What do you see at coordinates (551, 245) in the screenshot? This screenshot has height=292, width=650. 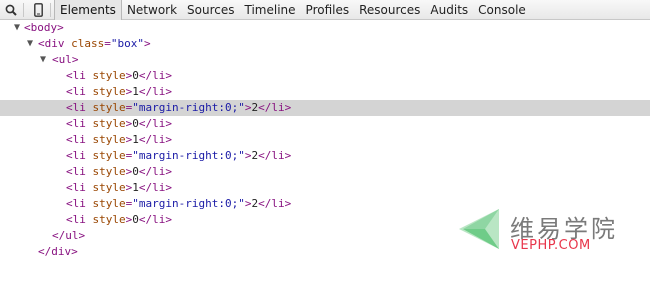 I see `watermark-domain-text: VEPHP.COM` at bounding box center [551, 245].